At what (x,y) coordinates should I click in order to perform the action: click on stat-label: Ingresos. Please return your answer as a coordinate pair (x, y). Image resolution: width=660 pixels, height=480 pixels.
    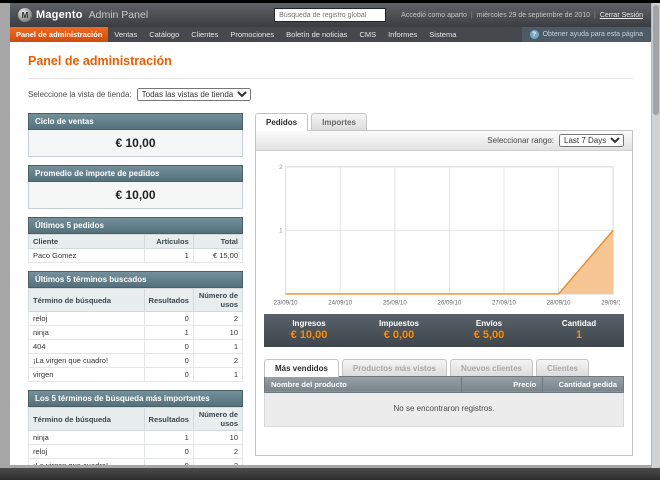
    Looking at the image, I should click on (309, 323).